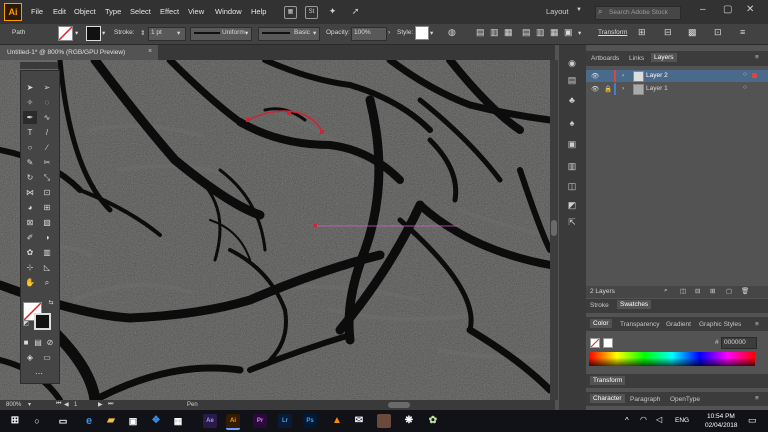 This screenshot has width=768, height=432. Describe the element at coordinates (15, 421) in the screenshot. I see `windows-start-icon: ⊞` at that location.